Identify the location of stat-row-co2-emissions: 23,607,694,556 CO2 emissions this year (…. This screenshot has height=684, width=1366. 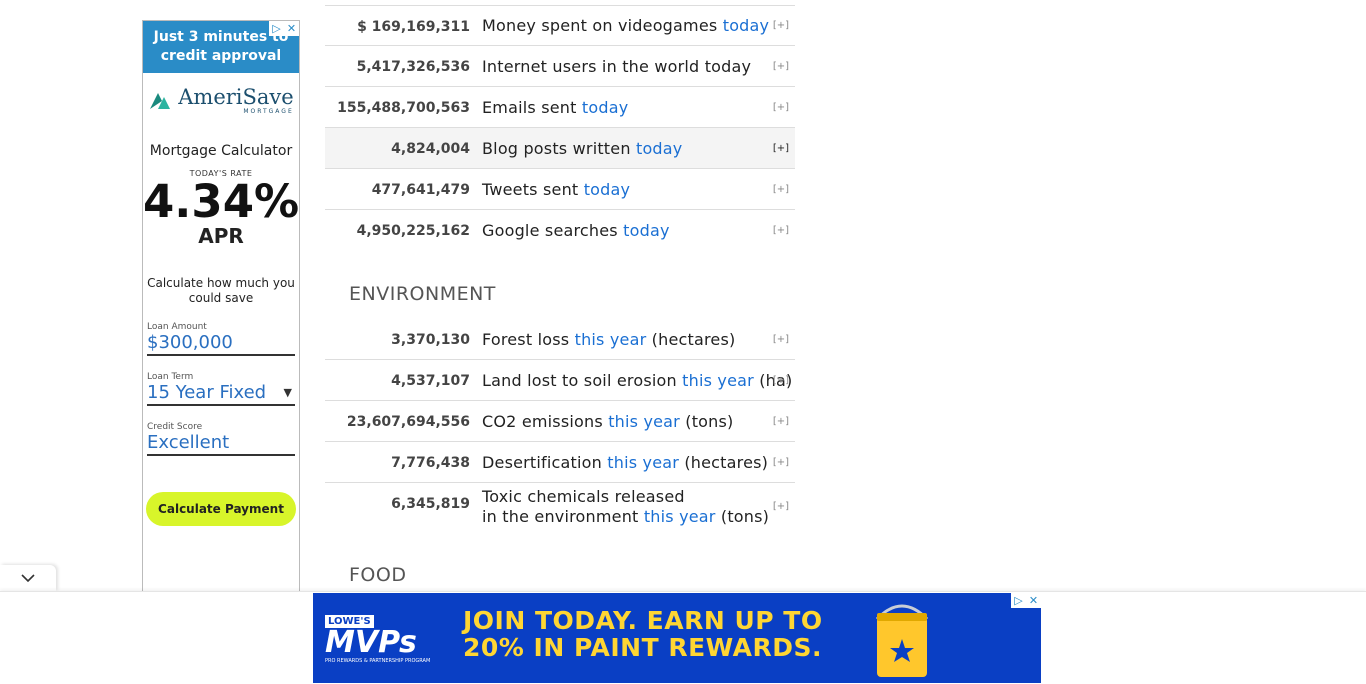
(560, 421).